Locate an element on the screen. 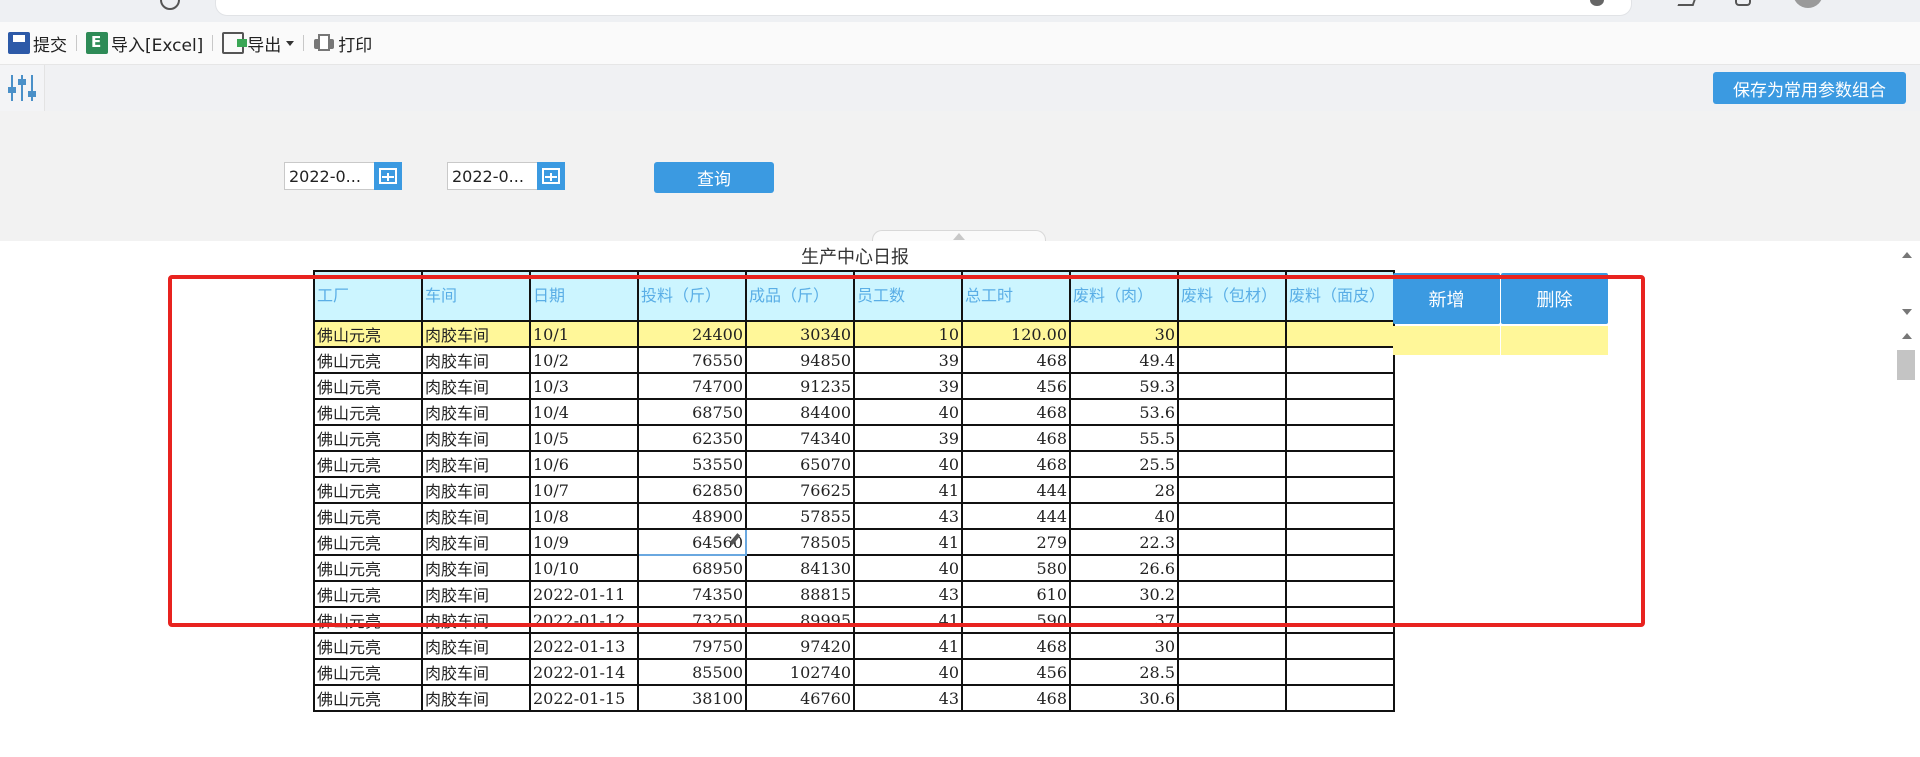 The image size is (1920, 757). table-cell: 73250 is located at coordinates (692, 620).